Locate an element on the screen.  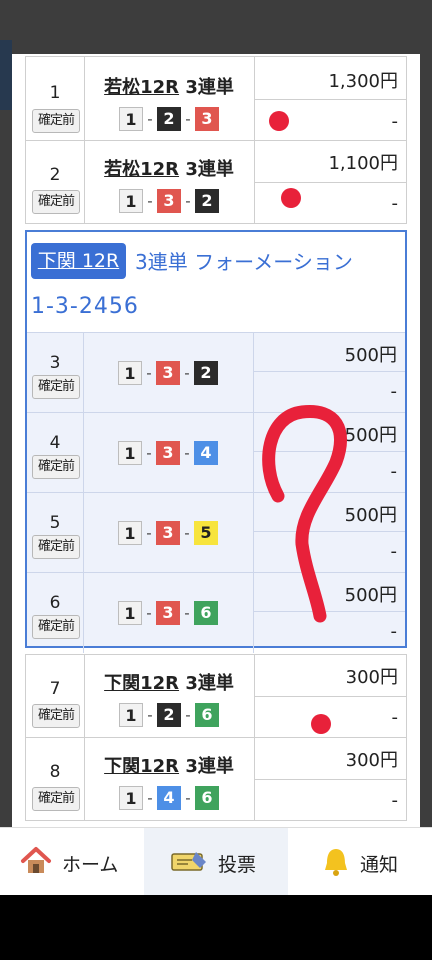
backdrop-strip is located at coordinates (6, 75).